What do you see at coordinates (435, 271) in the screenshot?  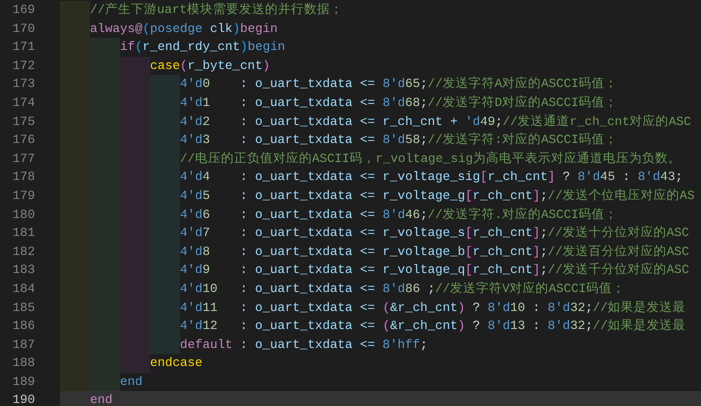 I see `code-line: 4'd9 : o_uart_txdata <= r_voltage_q[r_ch_cnt];//发送千分位对应的ASC` at bounding box center [435, 271].